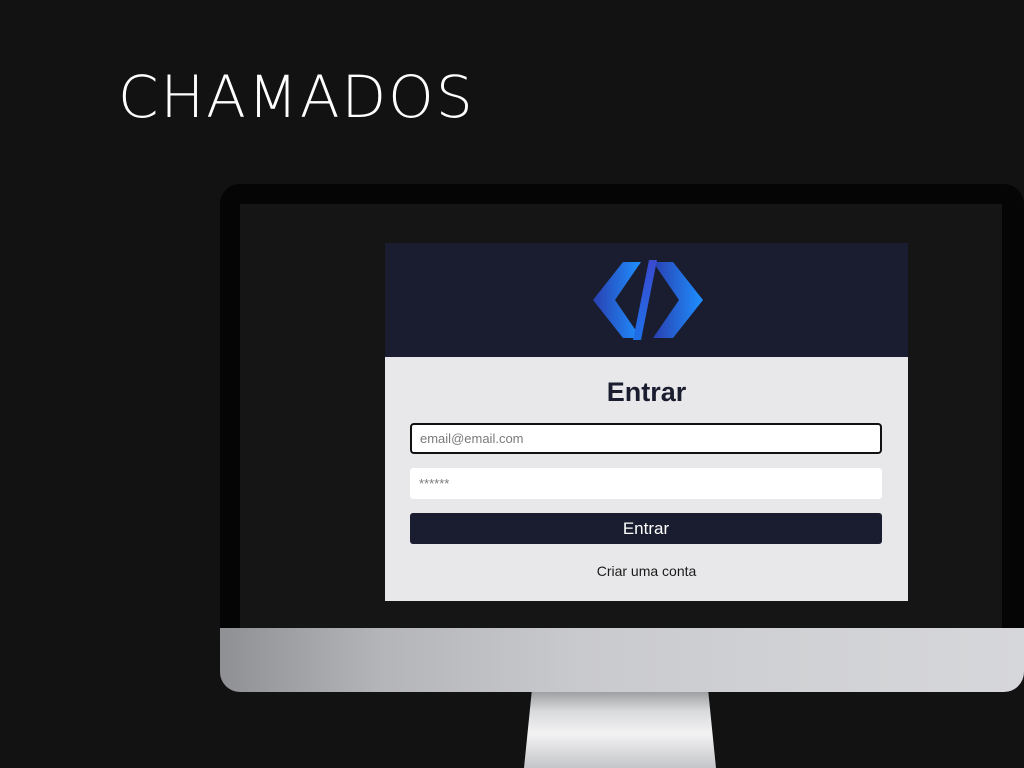 The width and height of the screenshot is (1024, 768). I want to click on monitor-chin, so click(622, 660).